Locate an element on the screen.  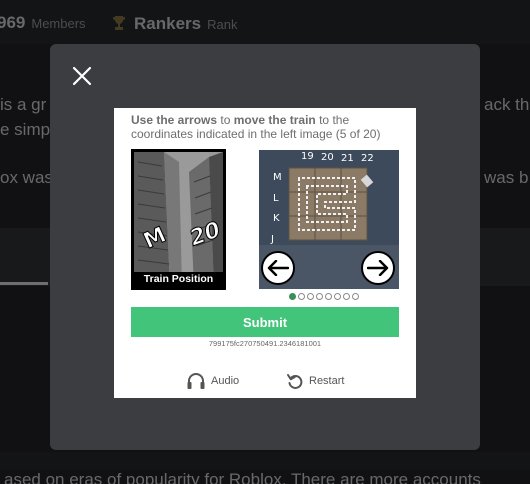
close-icon is located at coordinates (82, 76).